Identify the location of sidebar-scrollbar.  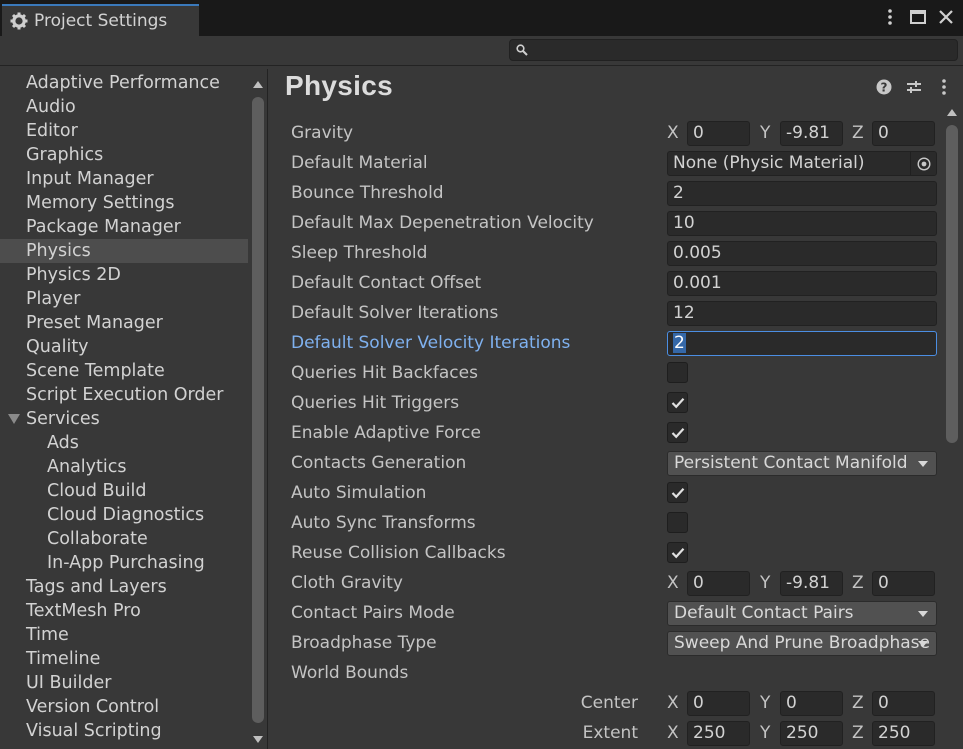
(258, 410).